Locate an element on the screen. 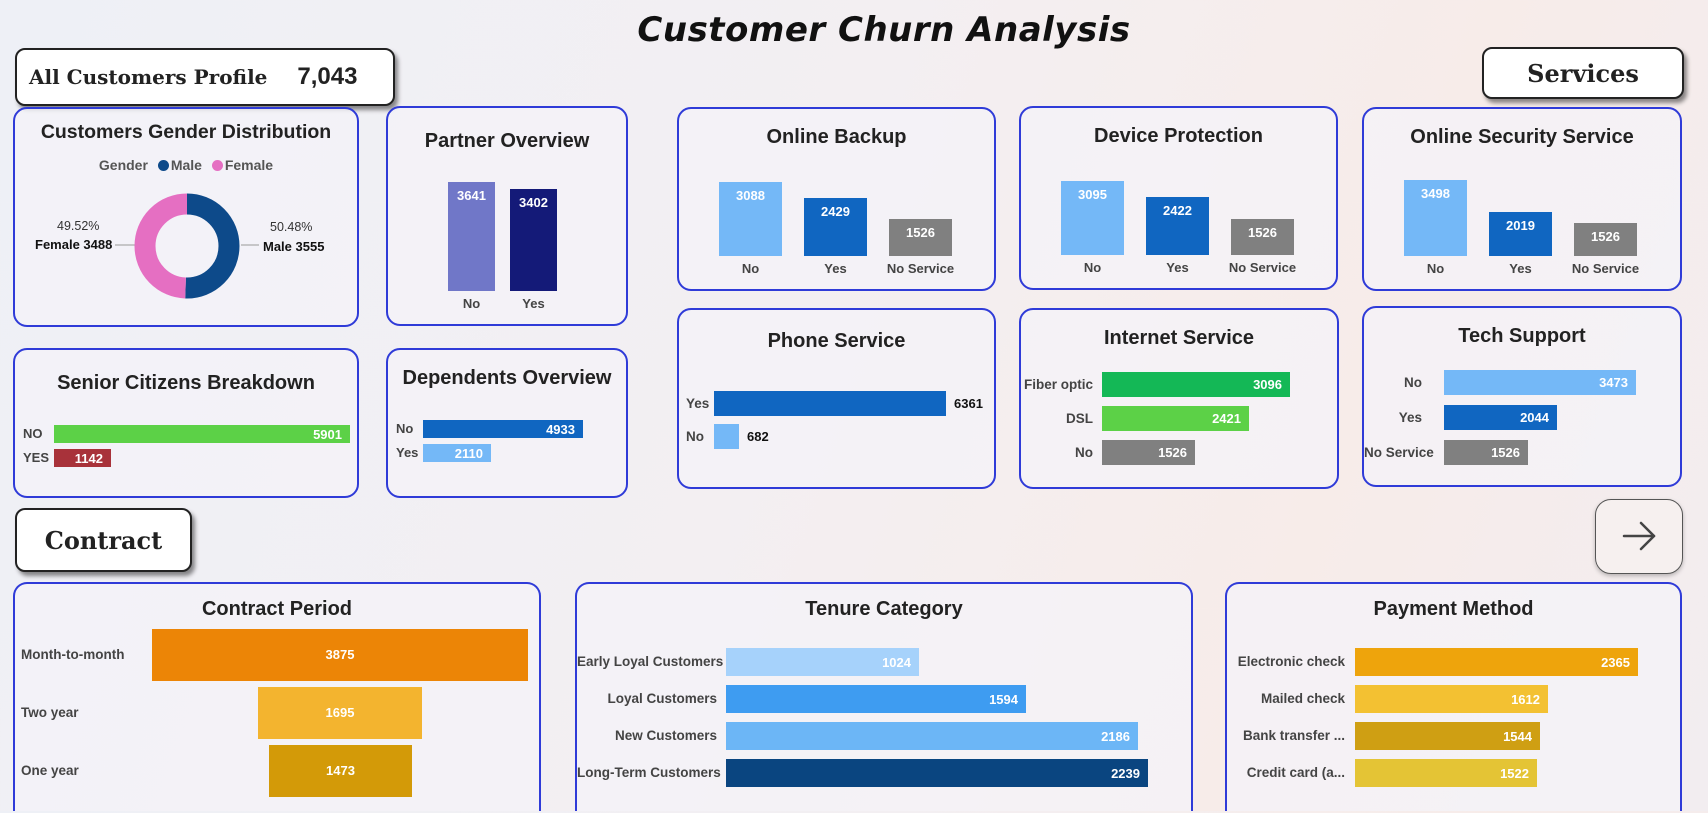 The image size is (1708, 813). contract-bar-1: 1695 is located at coordinates (340, 713).